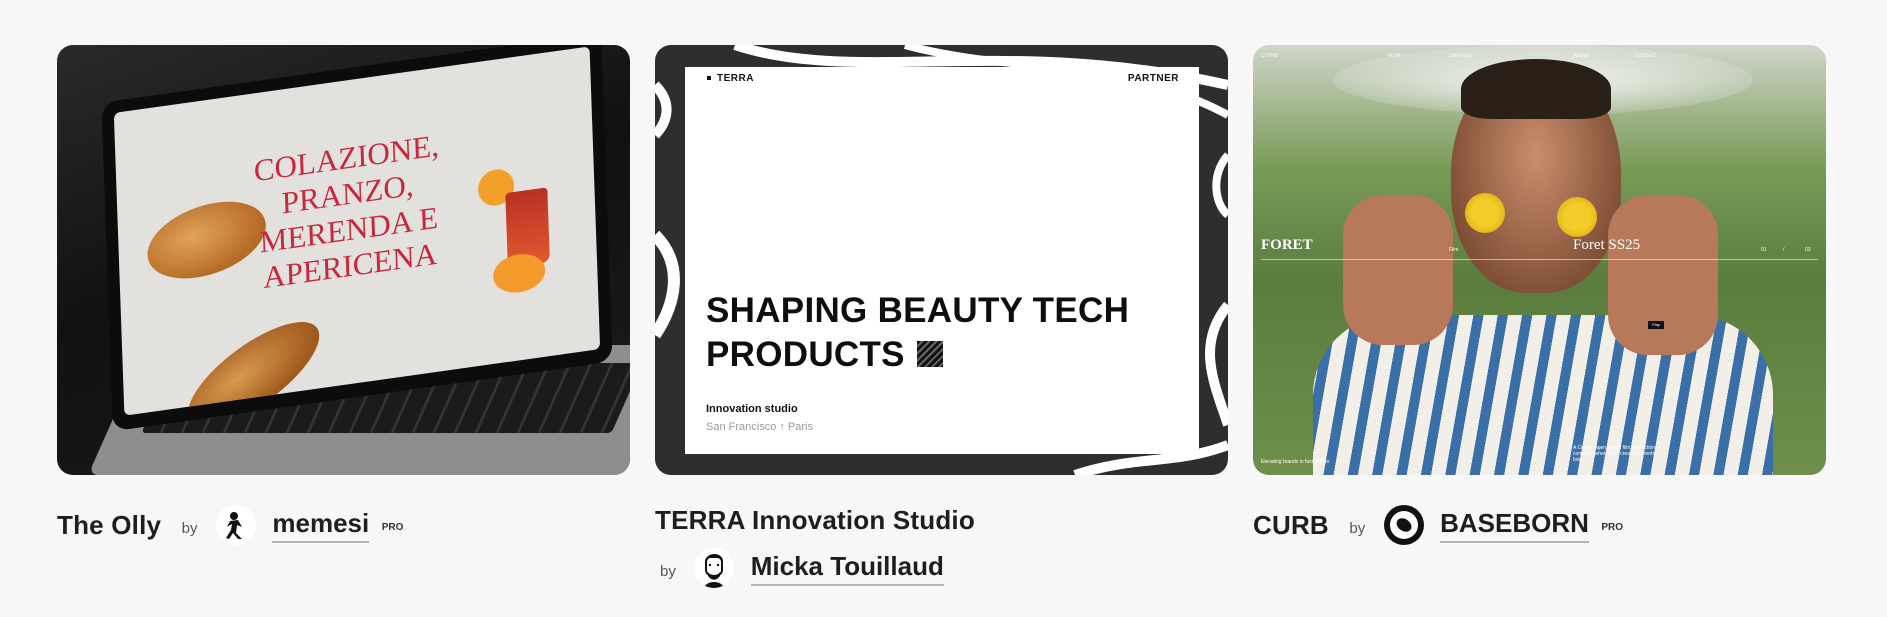 The width and height of the screenshot is (1887, 617). Describe the element at coordinates (752, 409) in the screenshot. I see `studio-label: Innovation studio` at that location.